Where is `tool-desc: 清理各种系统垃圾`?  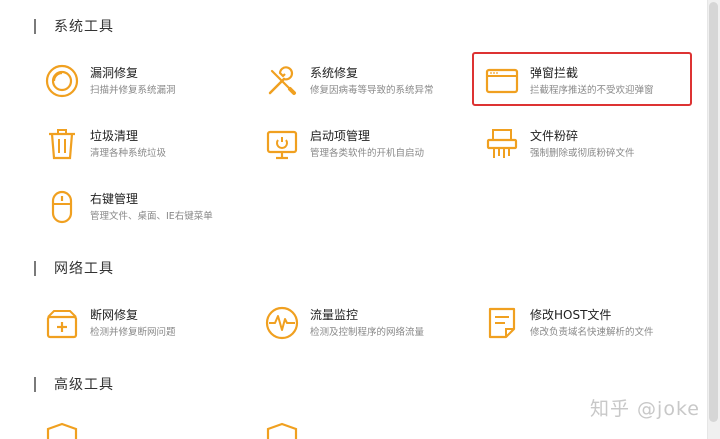
tool-desc: 清理各种系统垃圾 is located at coordinates (128, 153).